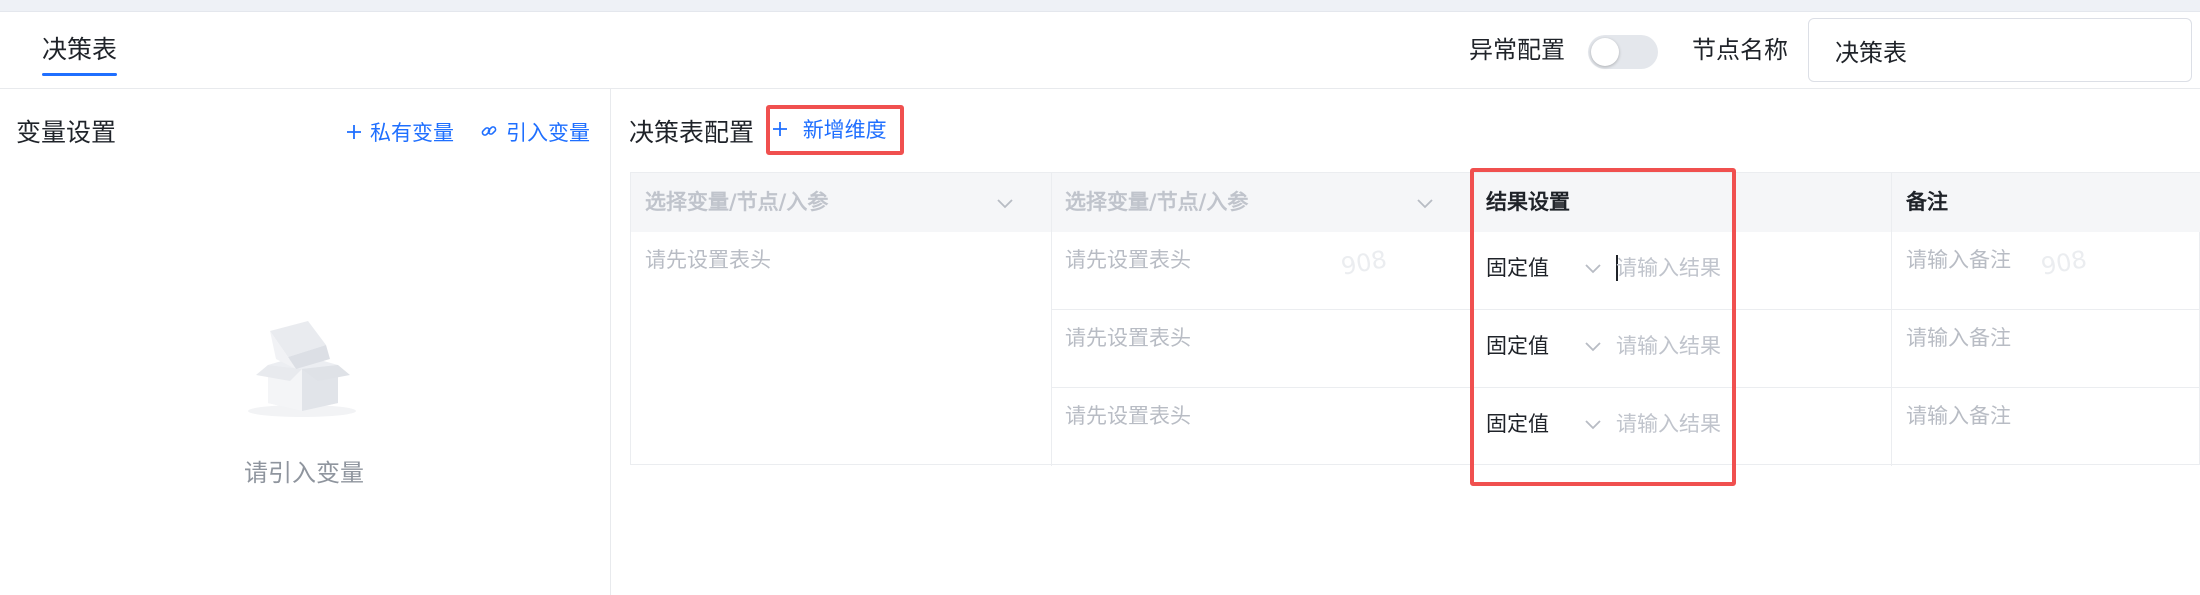 Image resolution: width=2200 pixels, height=595 pixels. I want to click on row-1-note: 请输入备注, so click(1958, 260).